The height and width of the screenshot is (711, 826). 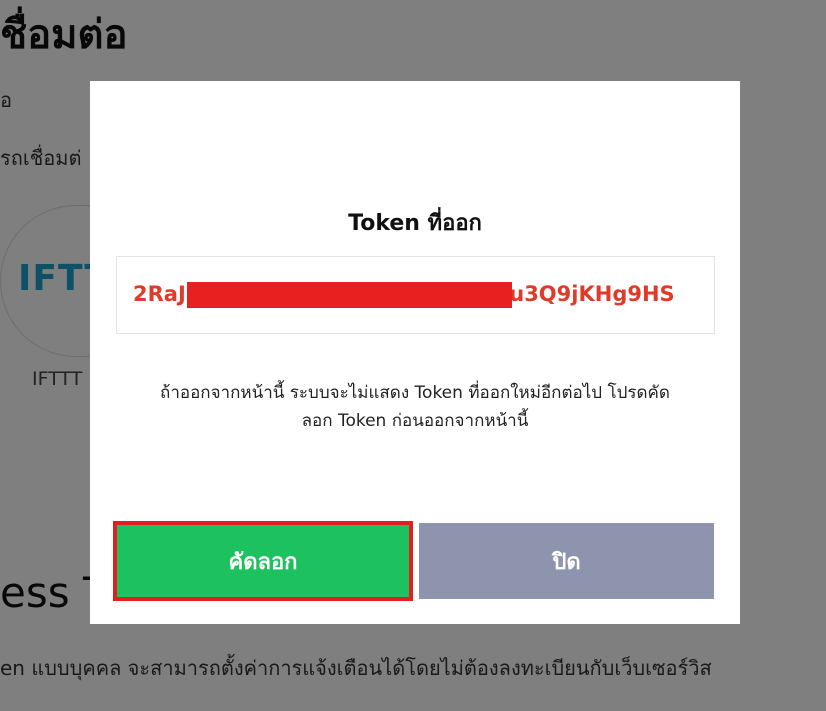 What do you see at coordinates (415, 223) in the screenshot?
I see `dialog-title: Token ที่ออก` at bounding box center [415, 223].